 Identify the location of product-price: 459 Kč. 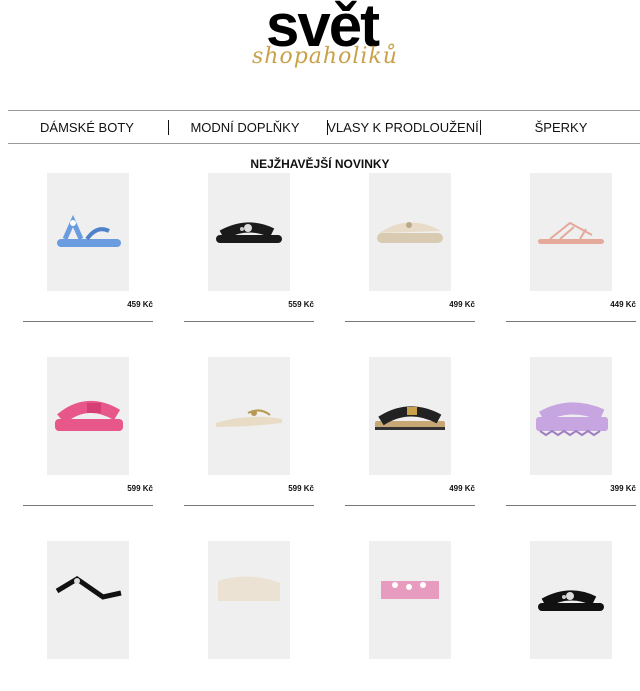
(140, 304).